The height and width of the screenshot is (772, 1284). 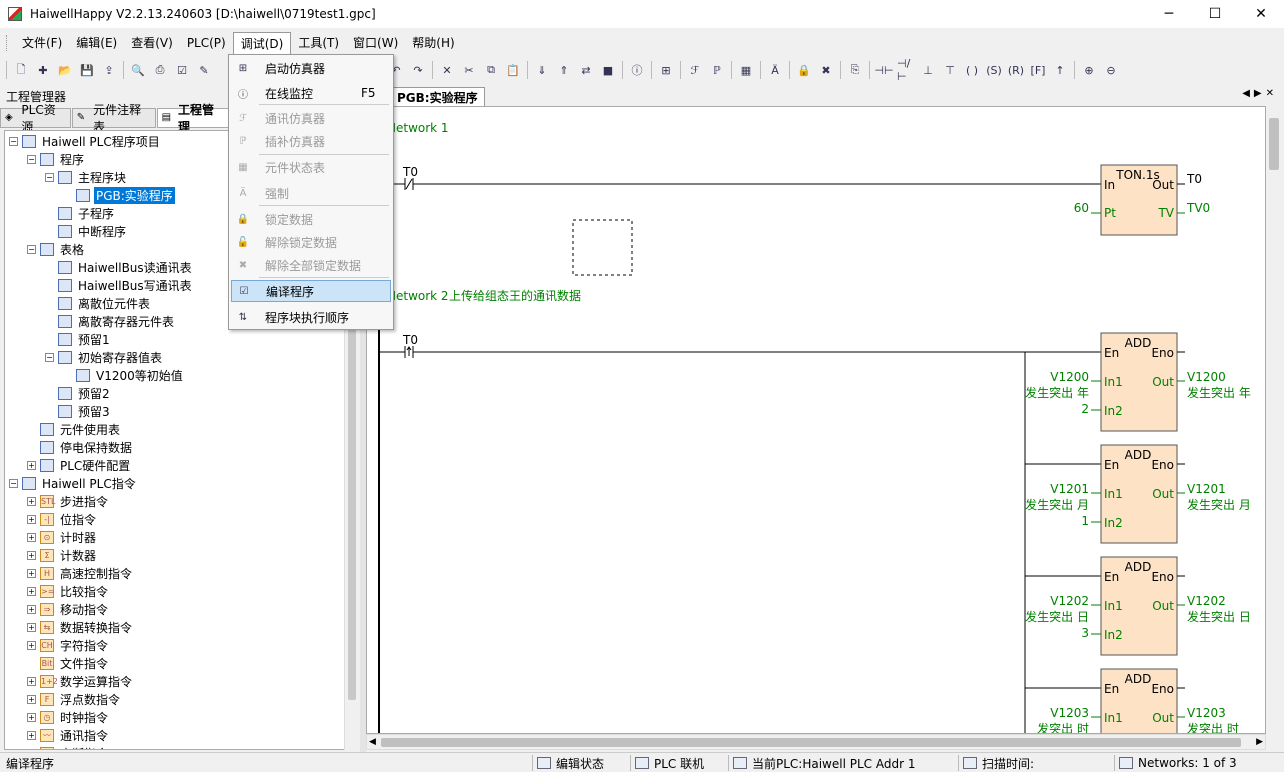 I want to click on ladder-function-icon: [F], so click(x=1038, y=70).